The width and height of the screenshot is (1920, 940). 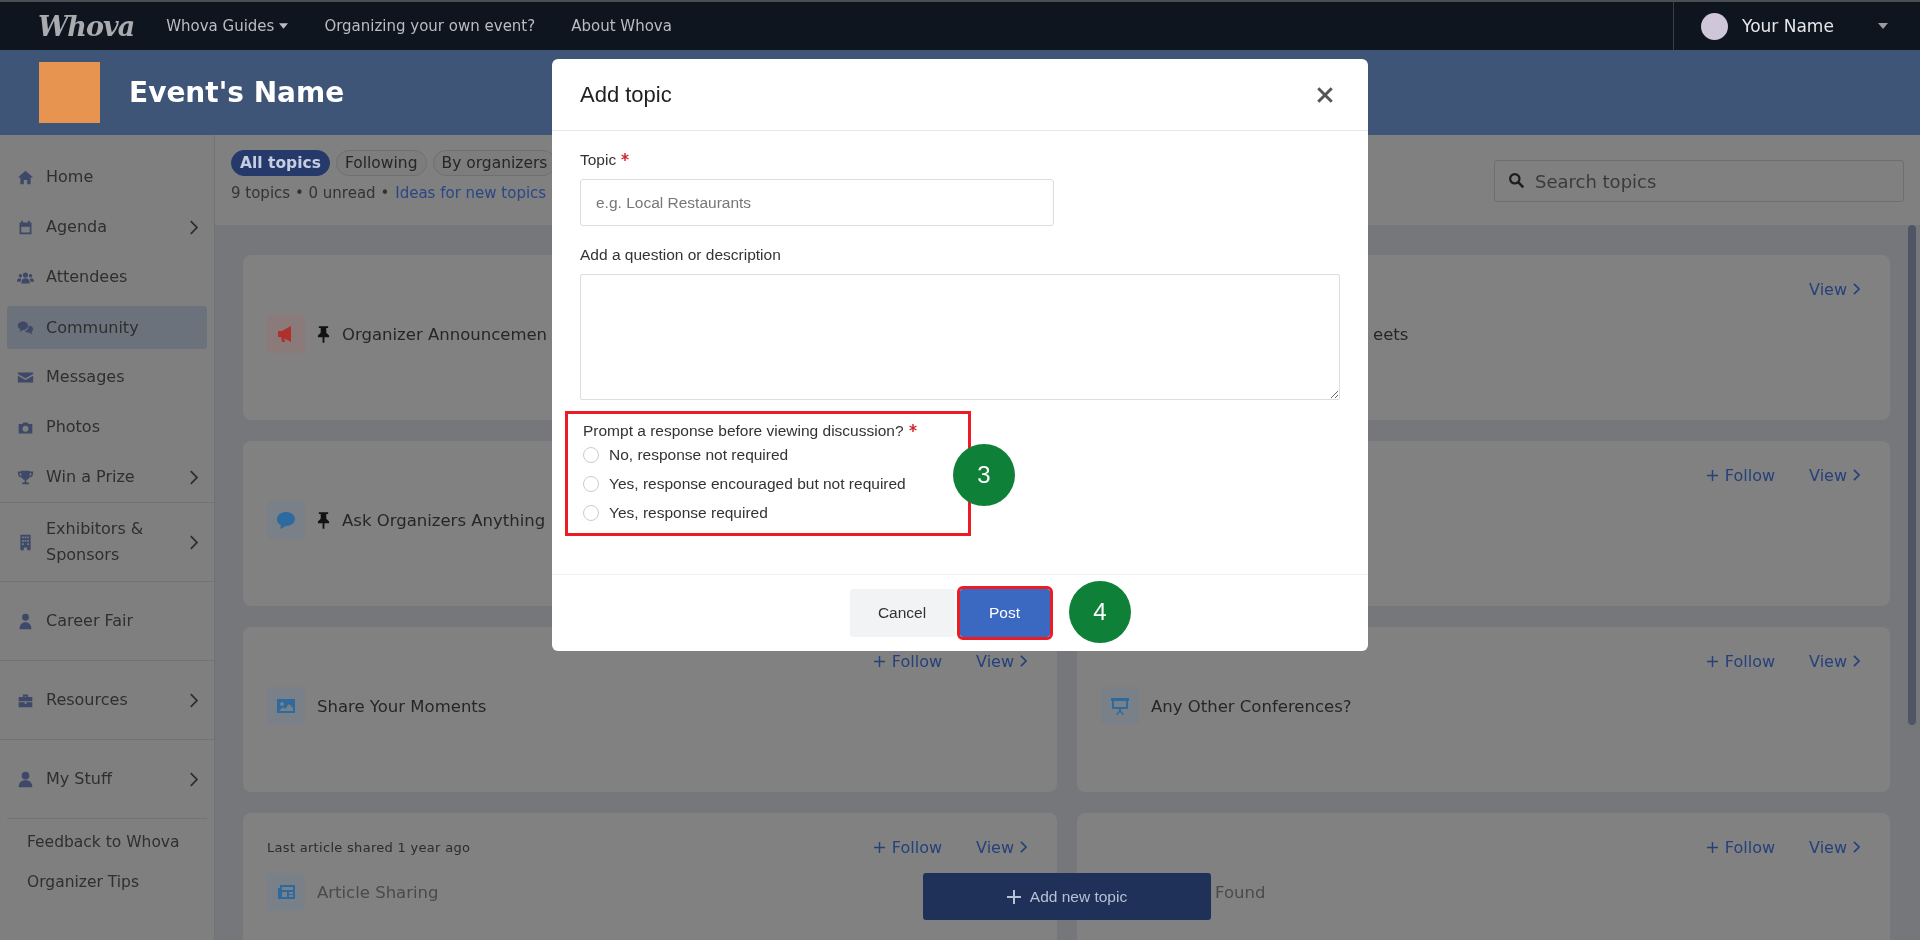 I want to click on topic-title: Ask Organizers Anything, so click(x=444, y=520).